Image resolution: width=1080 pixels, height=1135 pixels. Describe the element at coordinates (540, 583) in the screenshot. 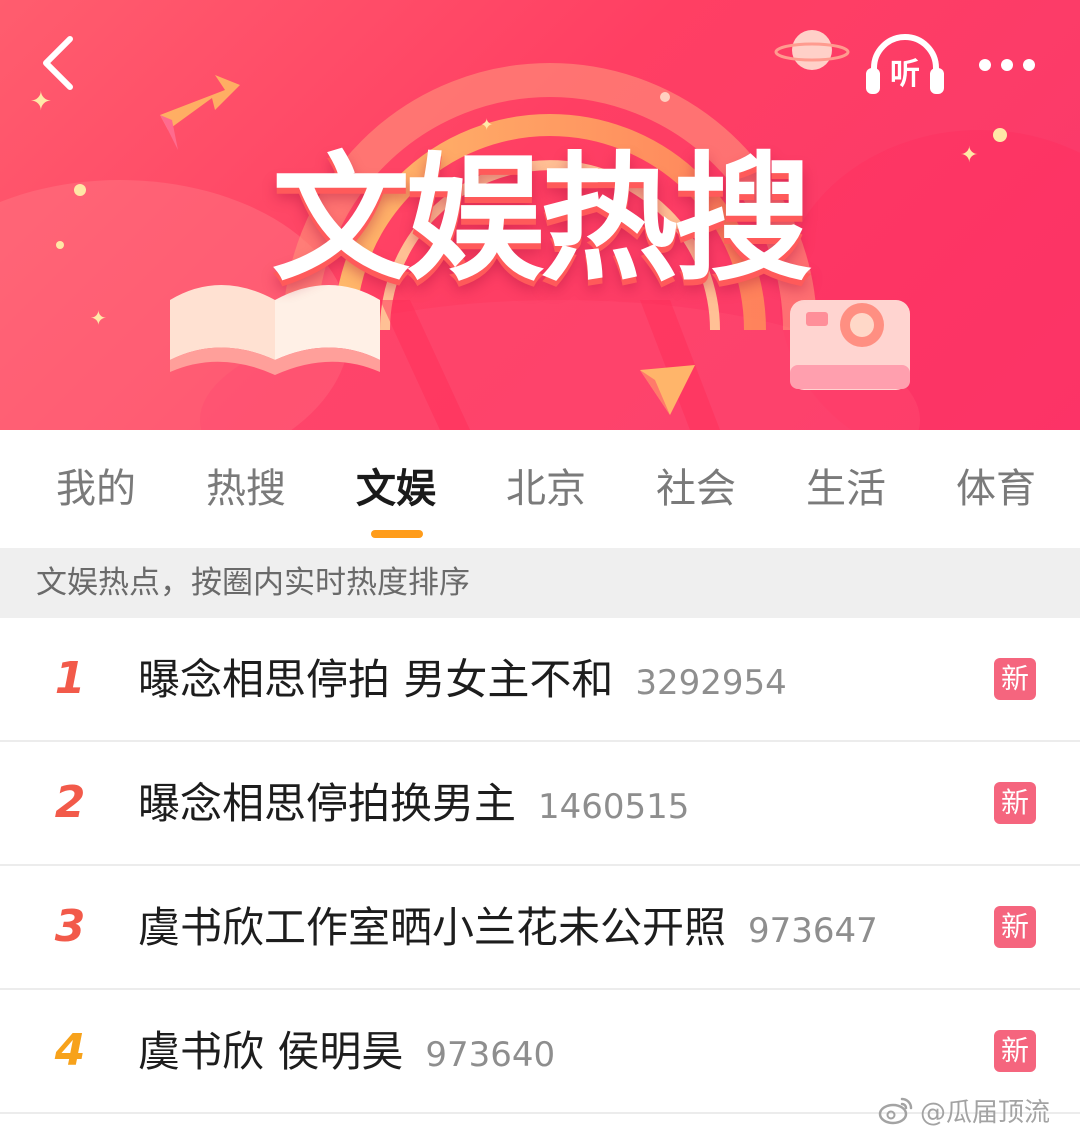

I see `section-description: 文娱热点，按圈内实时热度排序` at that location.